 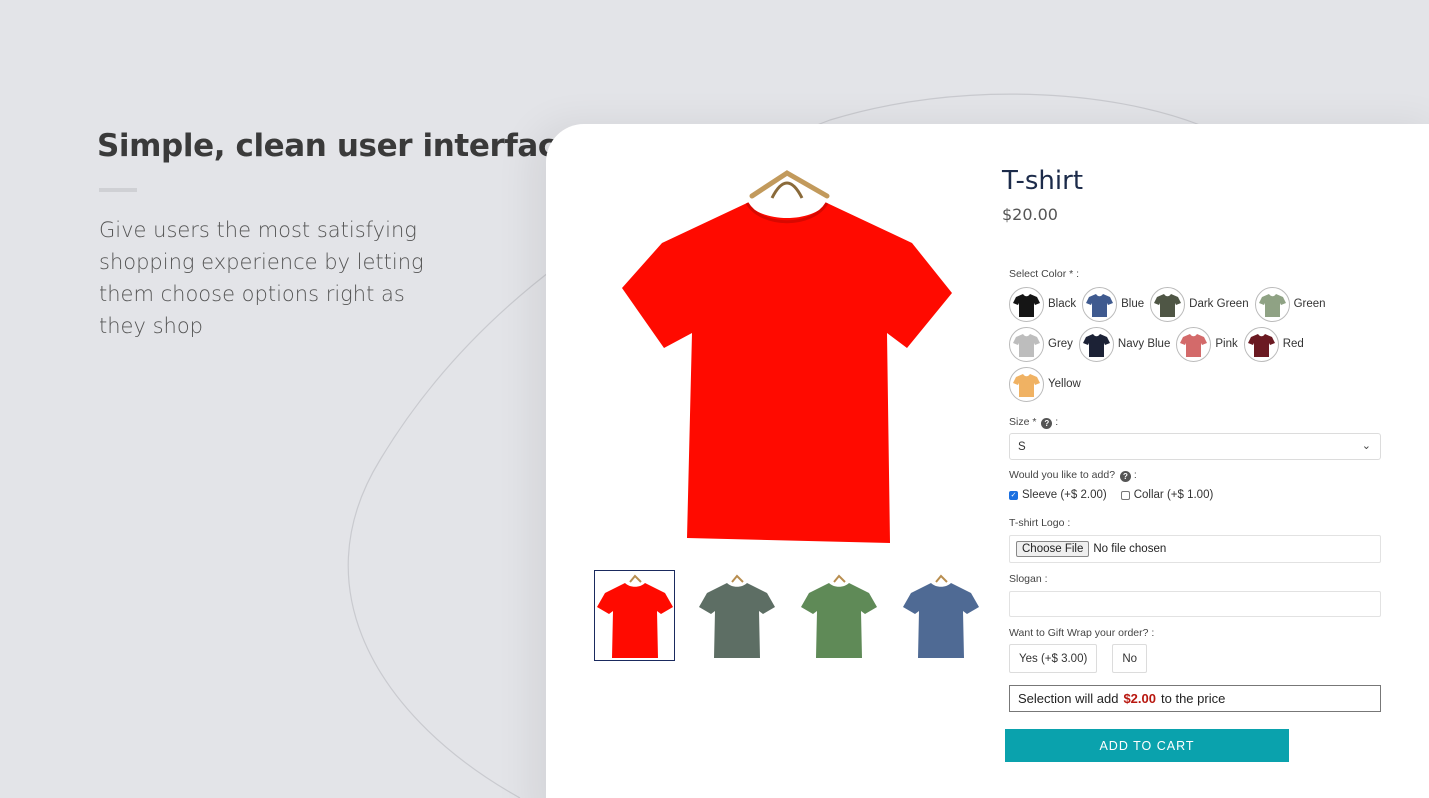 What do you see at coordinates (1118, 495) in the screenshot?
I see `addons-checkboxes: ✓ Sleeve (+$ 2.00) Collar (+$ 1.00)` at bounding box center [1118, 495].